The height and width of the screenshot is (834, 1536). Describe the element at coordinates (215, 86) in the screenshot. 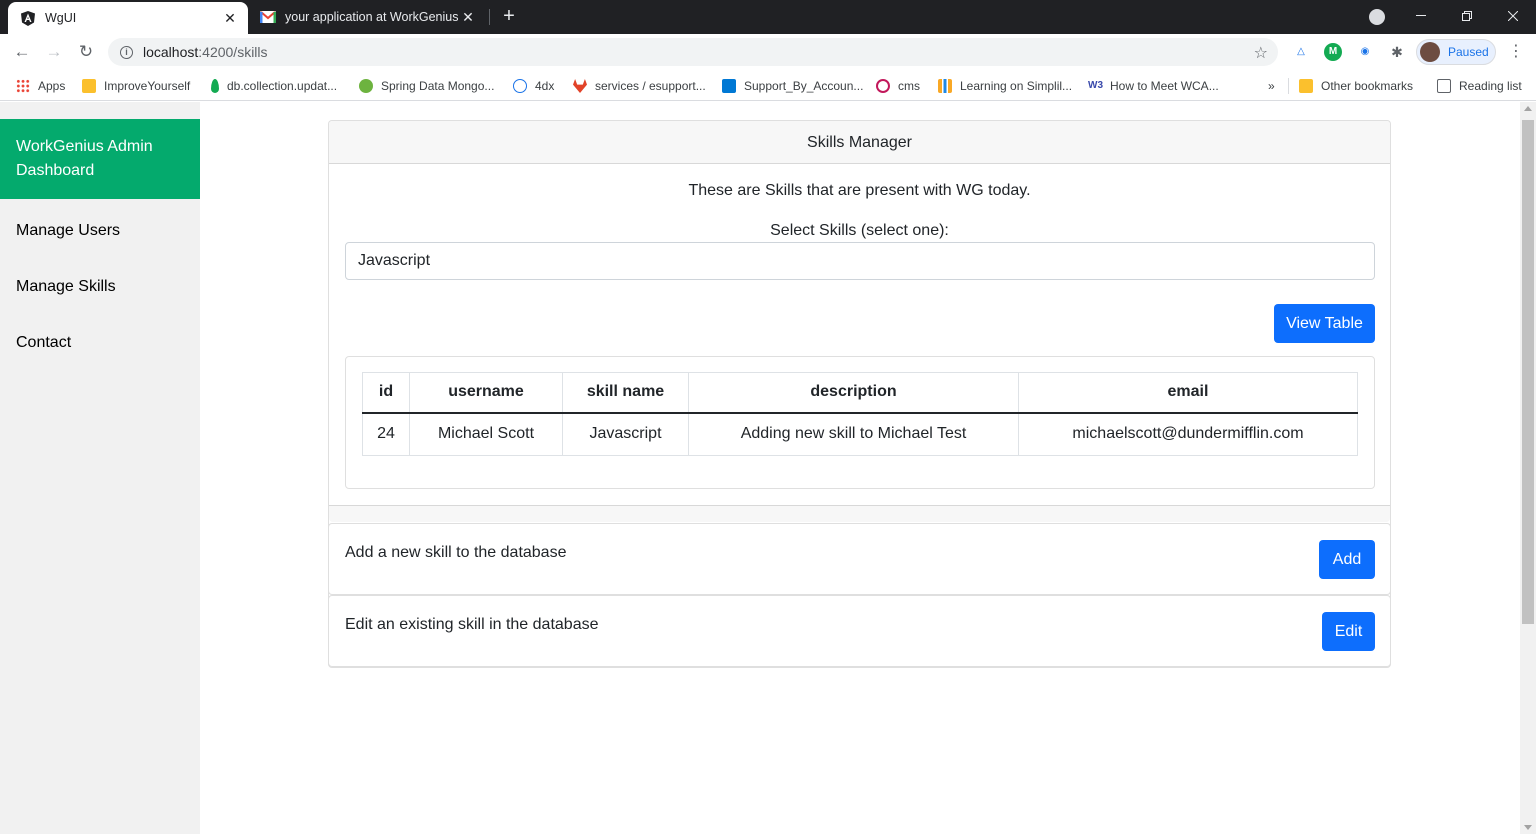

I see `mongodb-leaf-icon` at that location.